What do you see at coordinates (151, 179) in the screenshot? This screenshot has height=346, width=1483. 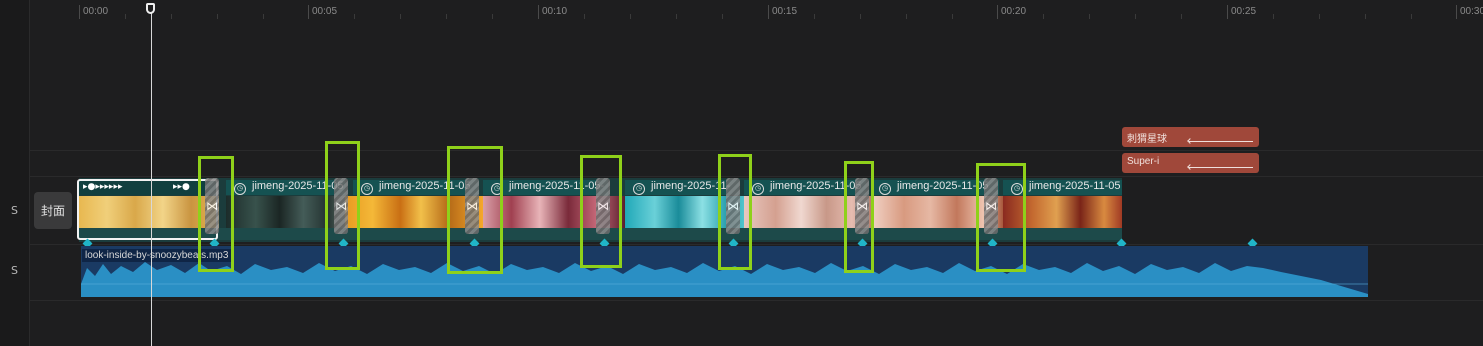 I see `playhead` at bounding box center [151, 179].